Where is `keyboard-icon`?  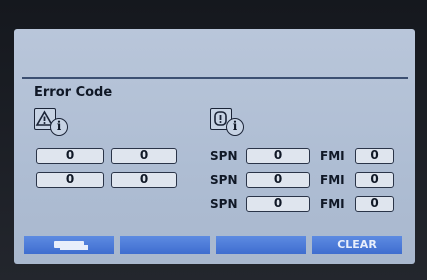
keyboard-icon is located at coordinates (69, 244).